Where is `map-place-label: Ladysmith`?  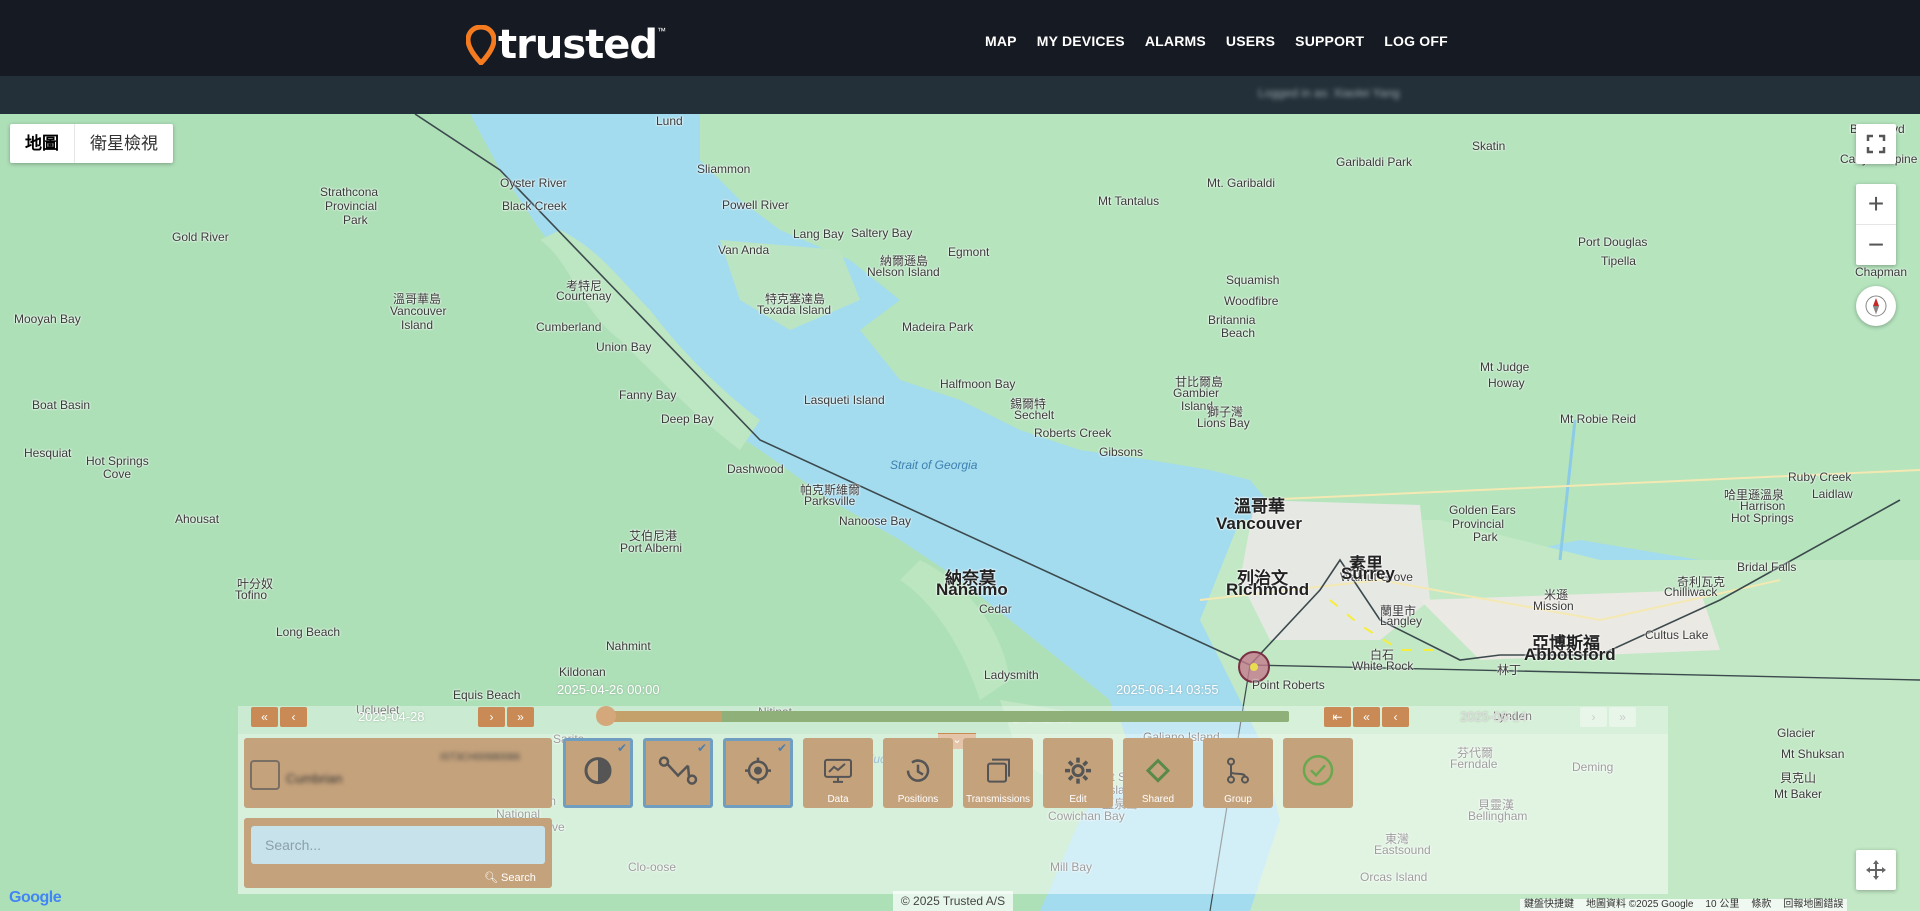 map-place-label: Ladysmith is located at coordinates (1011, 675).